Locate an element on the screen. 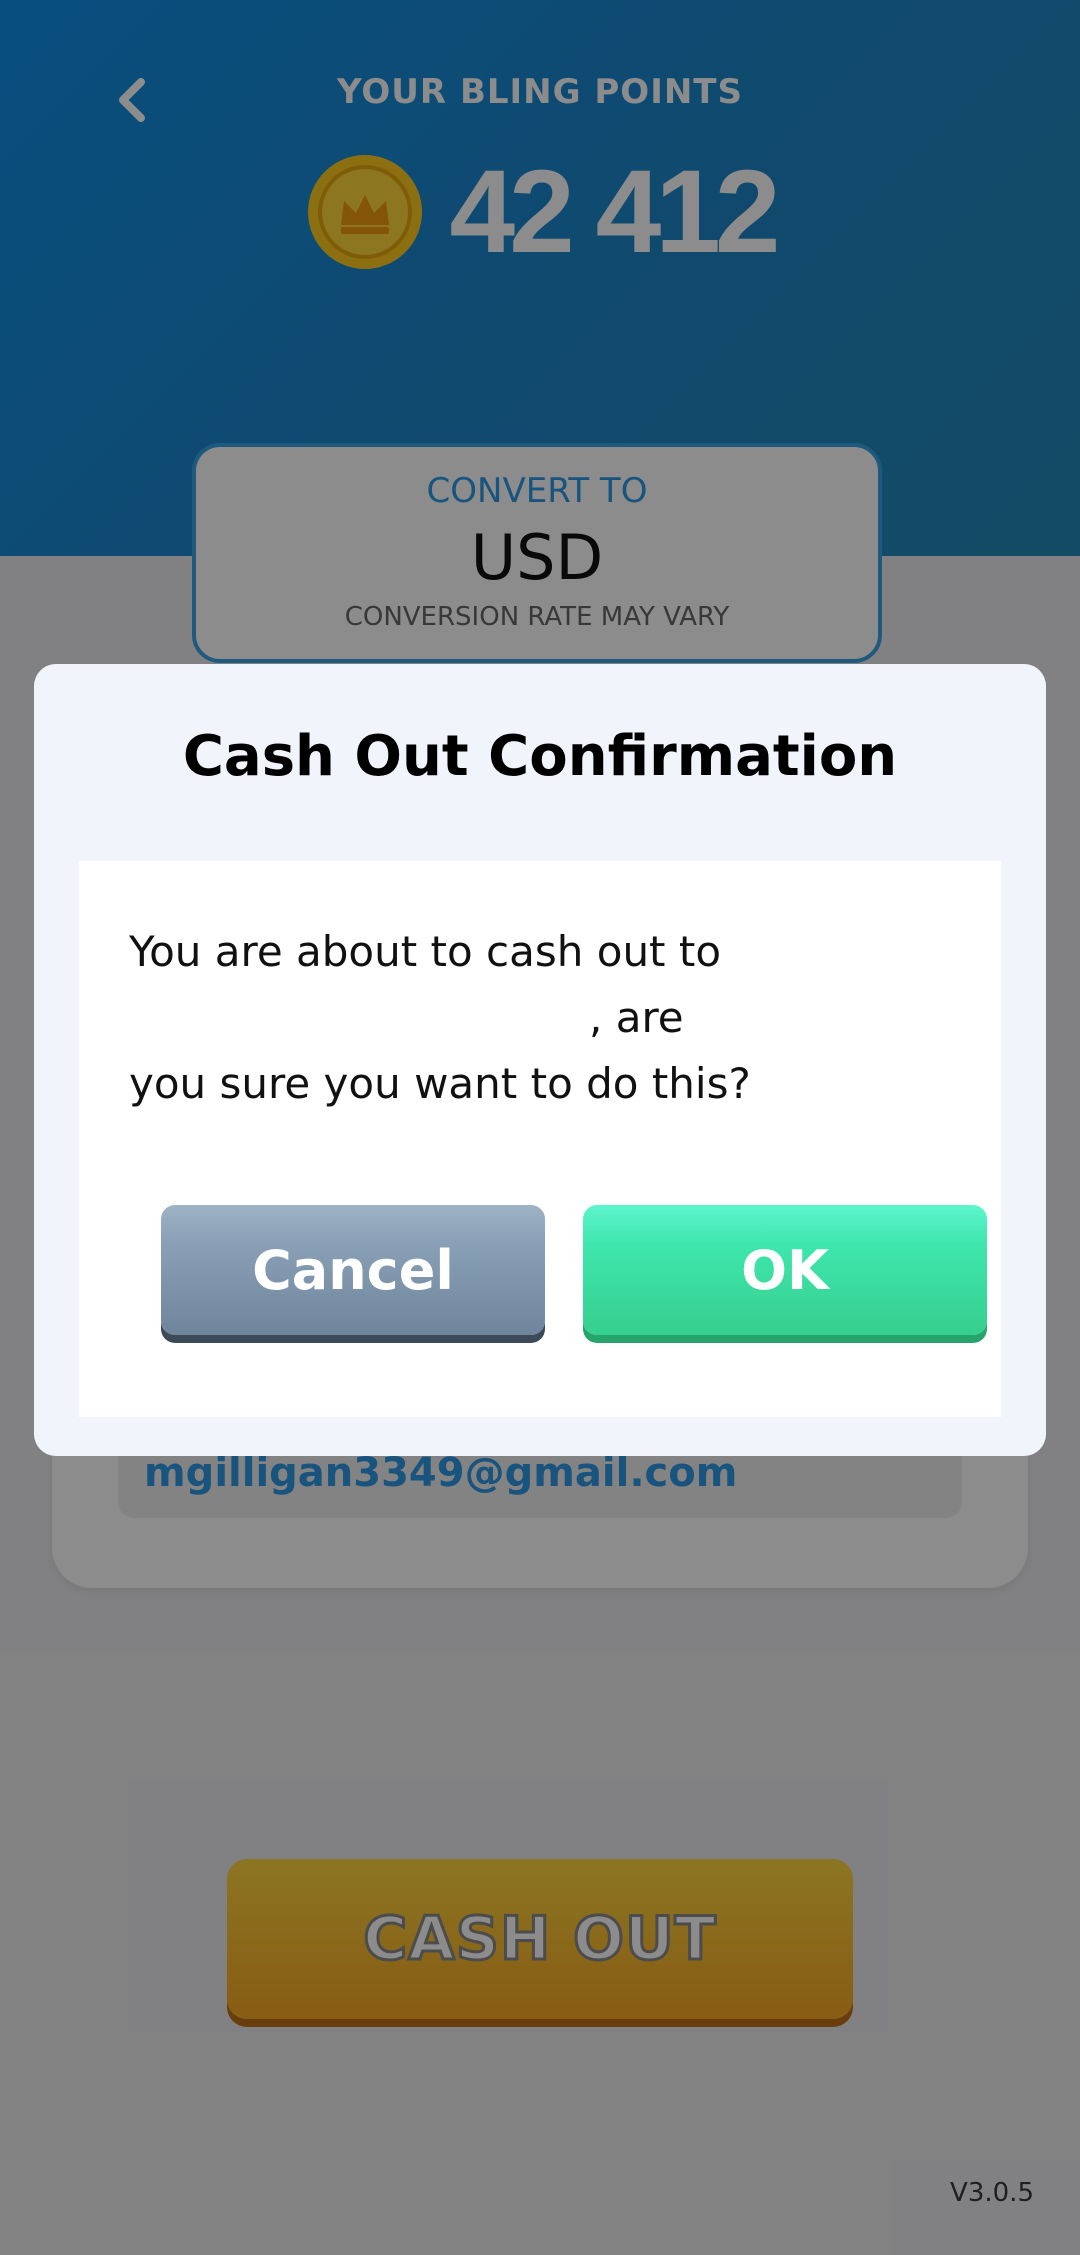  message-line-2-suffix: , are is located at coordinates (636, 1017).